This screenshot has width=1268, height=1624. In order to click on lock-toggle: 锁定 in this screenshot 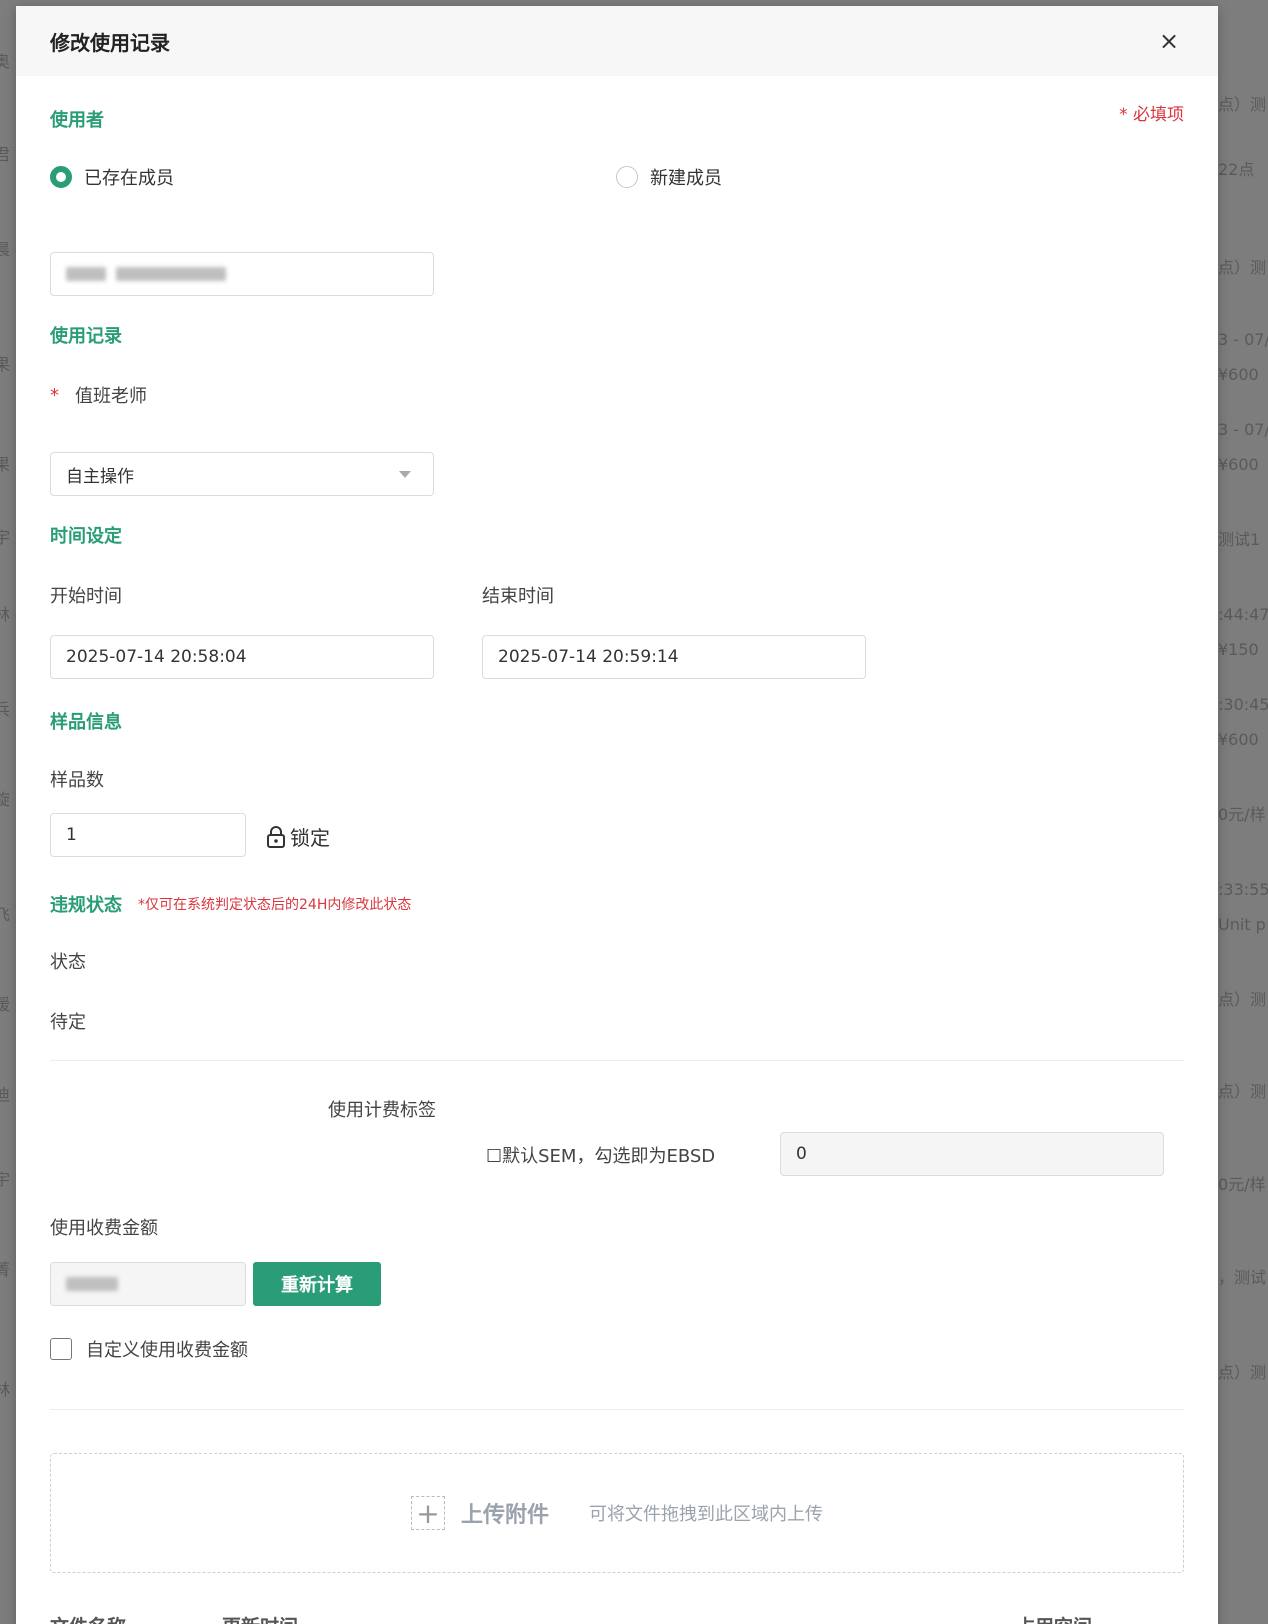, I will do `click(298, 836)`.